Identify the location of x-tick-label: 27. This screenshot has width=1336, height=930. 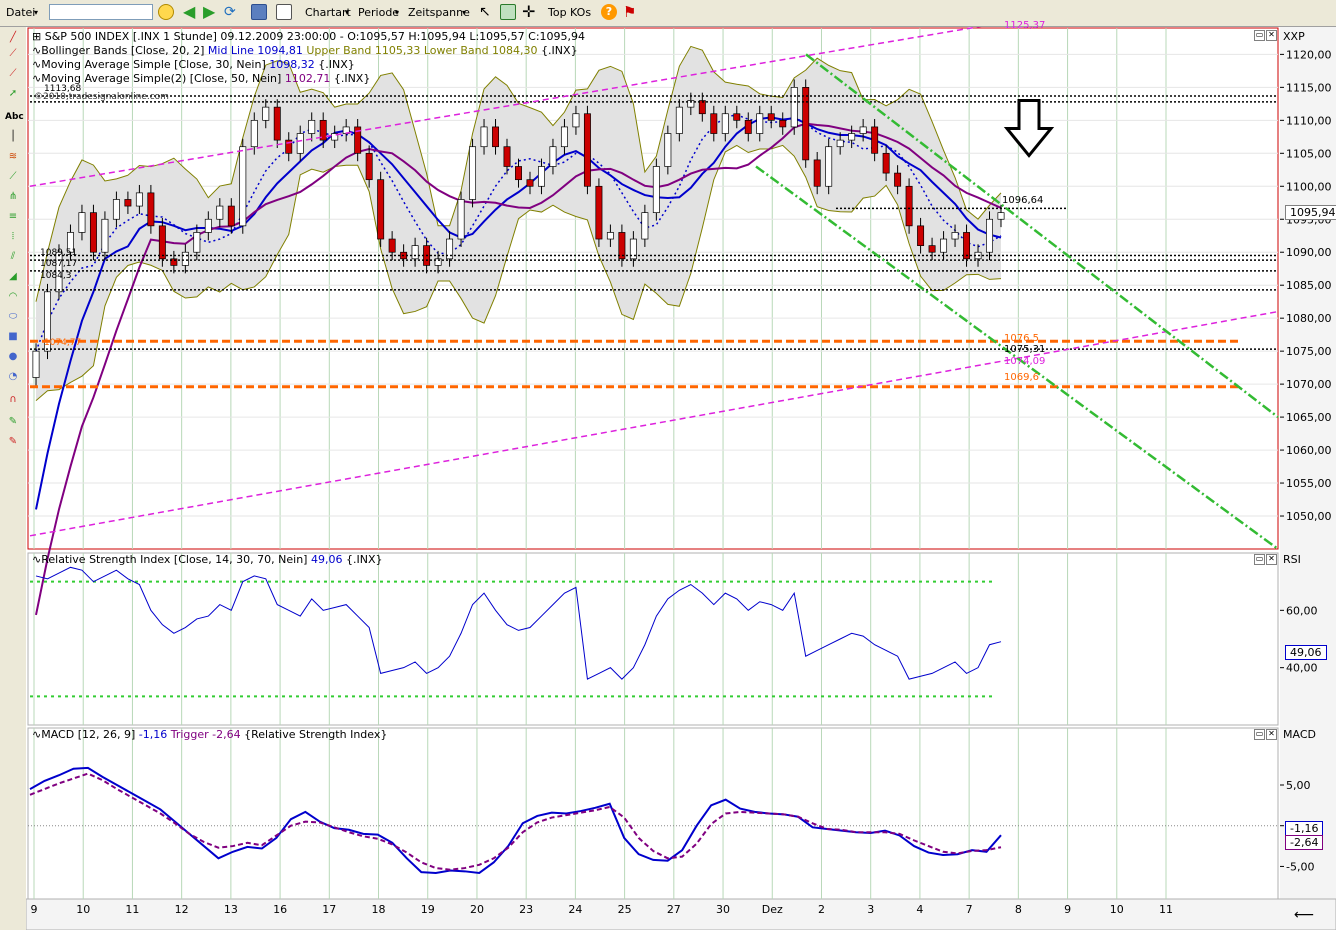
(674, 909).